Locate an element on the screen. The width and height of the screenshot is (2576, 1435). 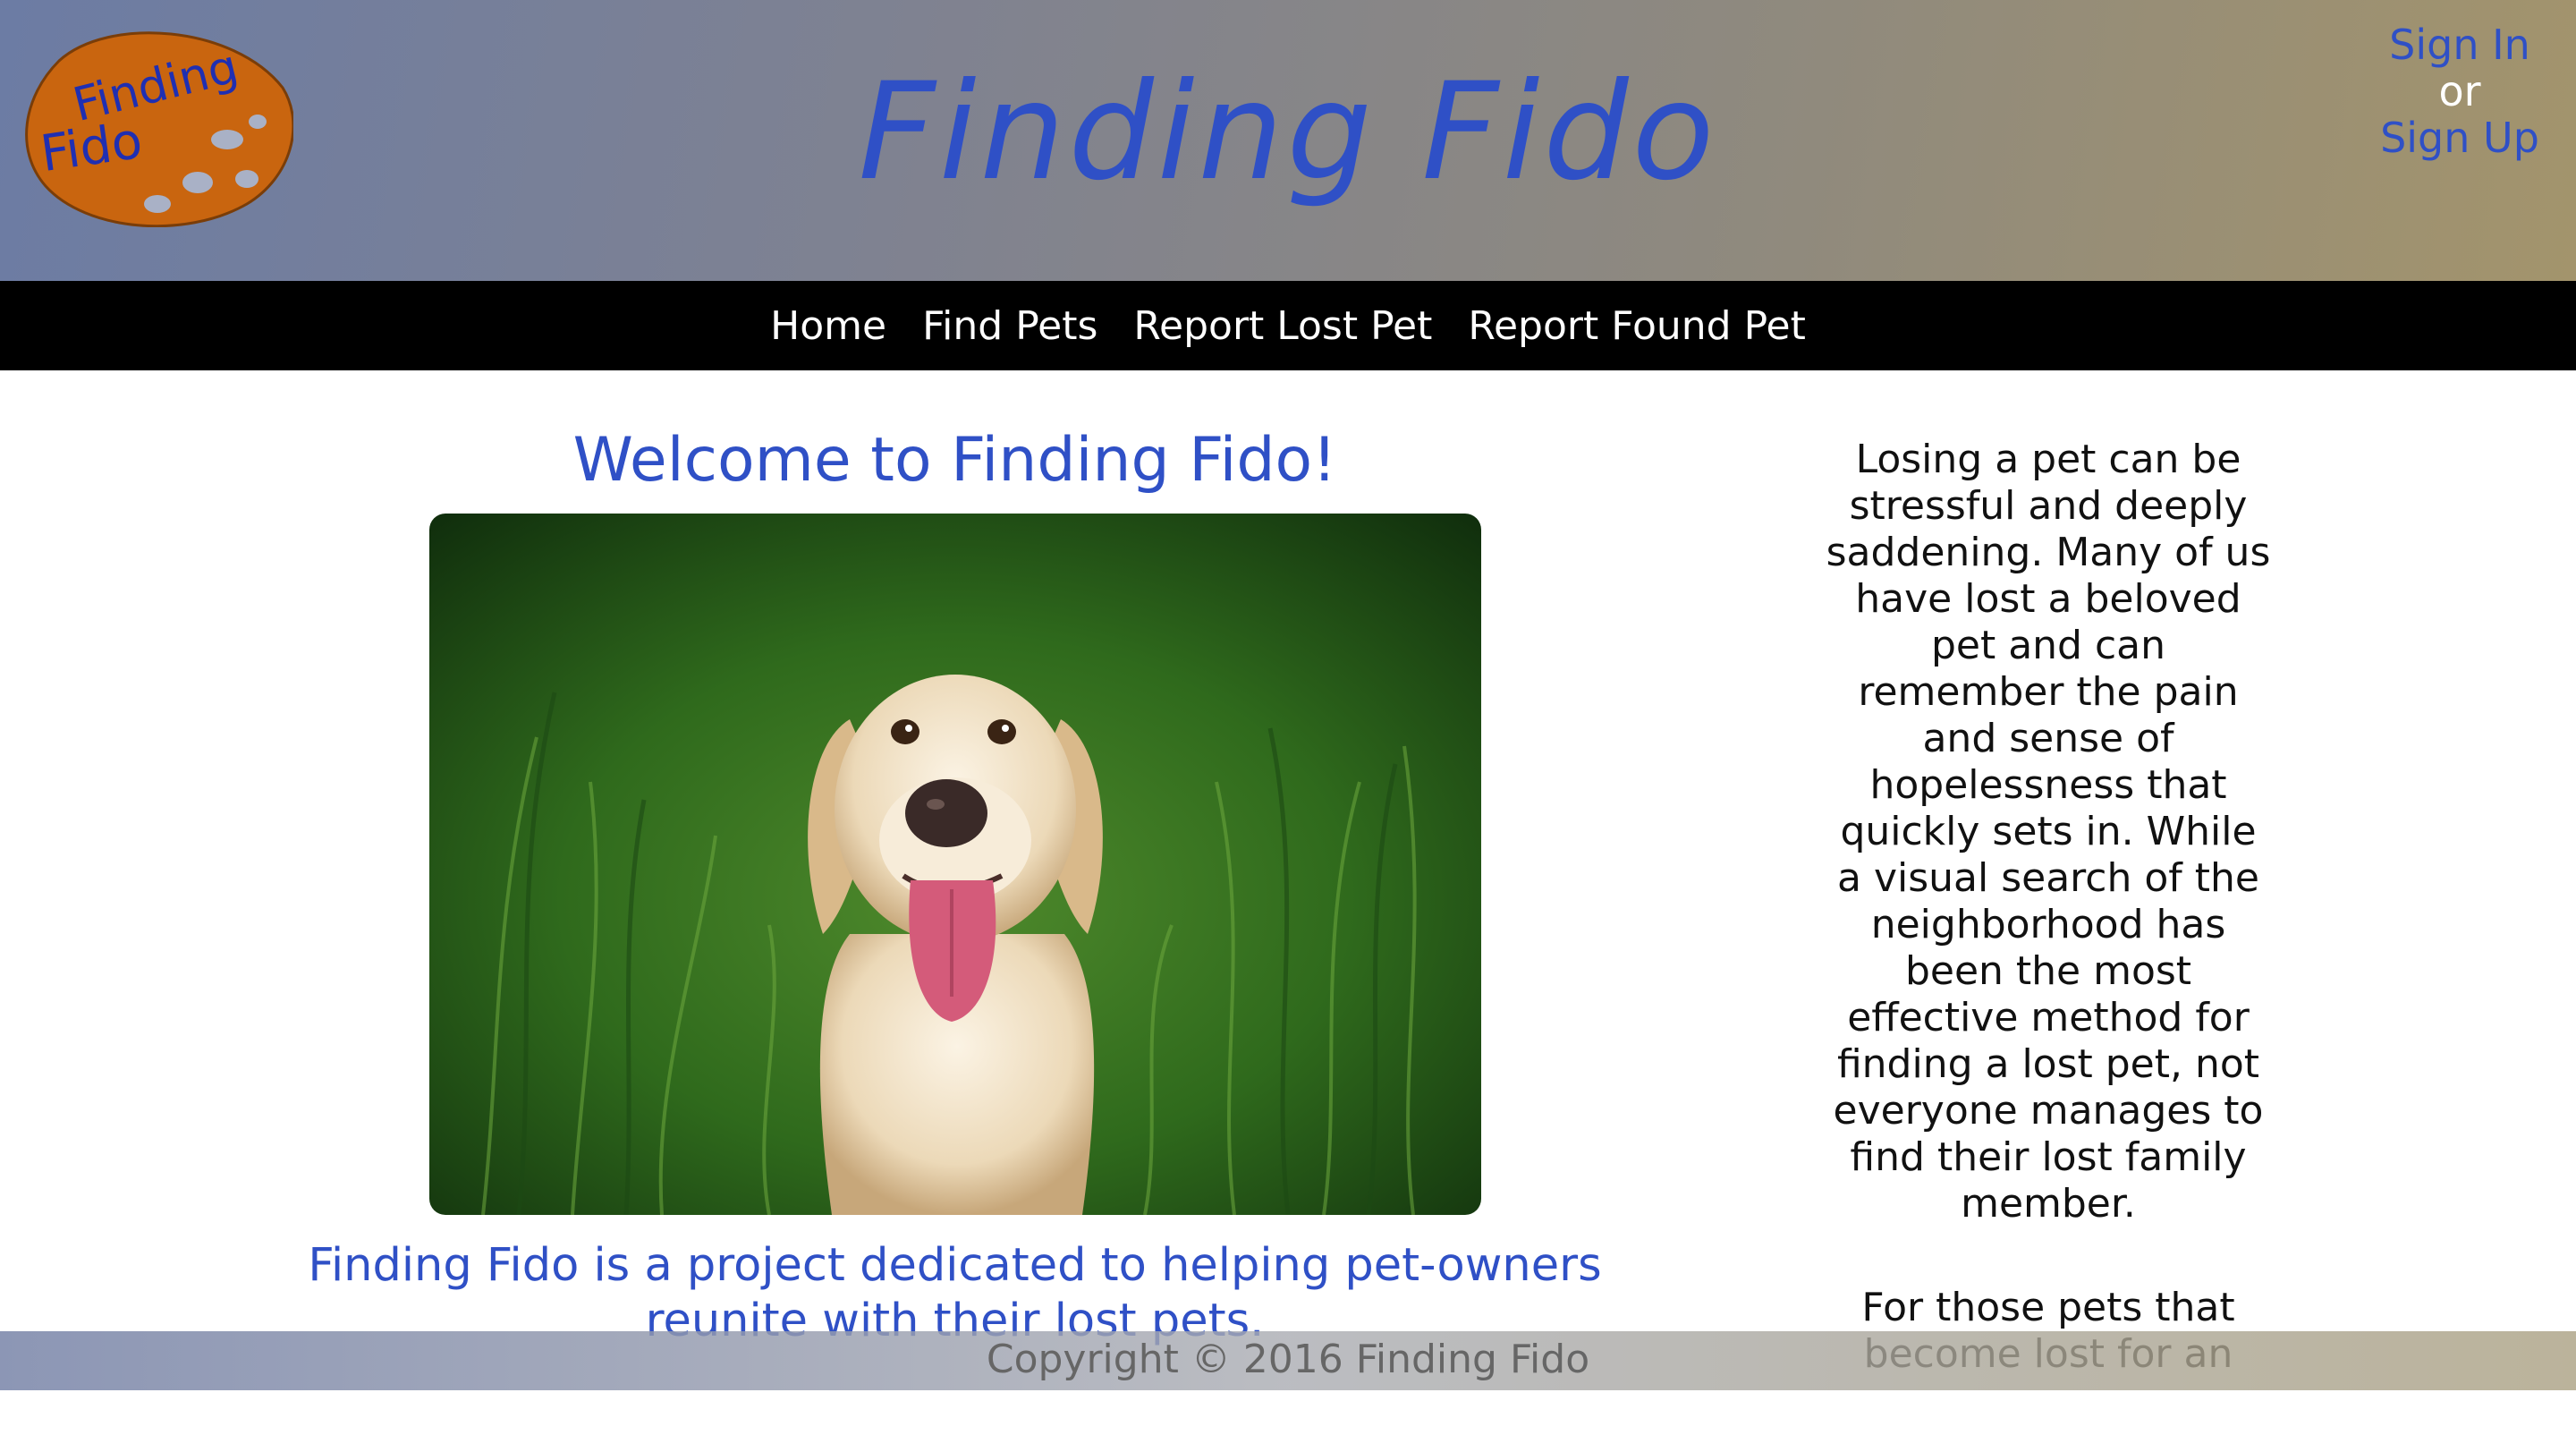
nav-report-found-pet: Report Found Pet is located at coordinates (1636, 326).